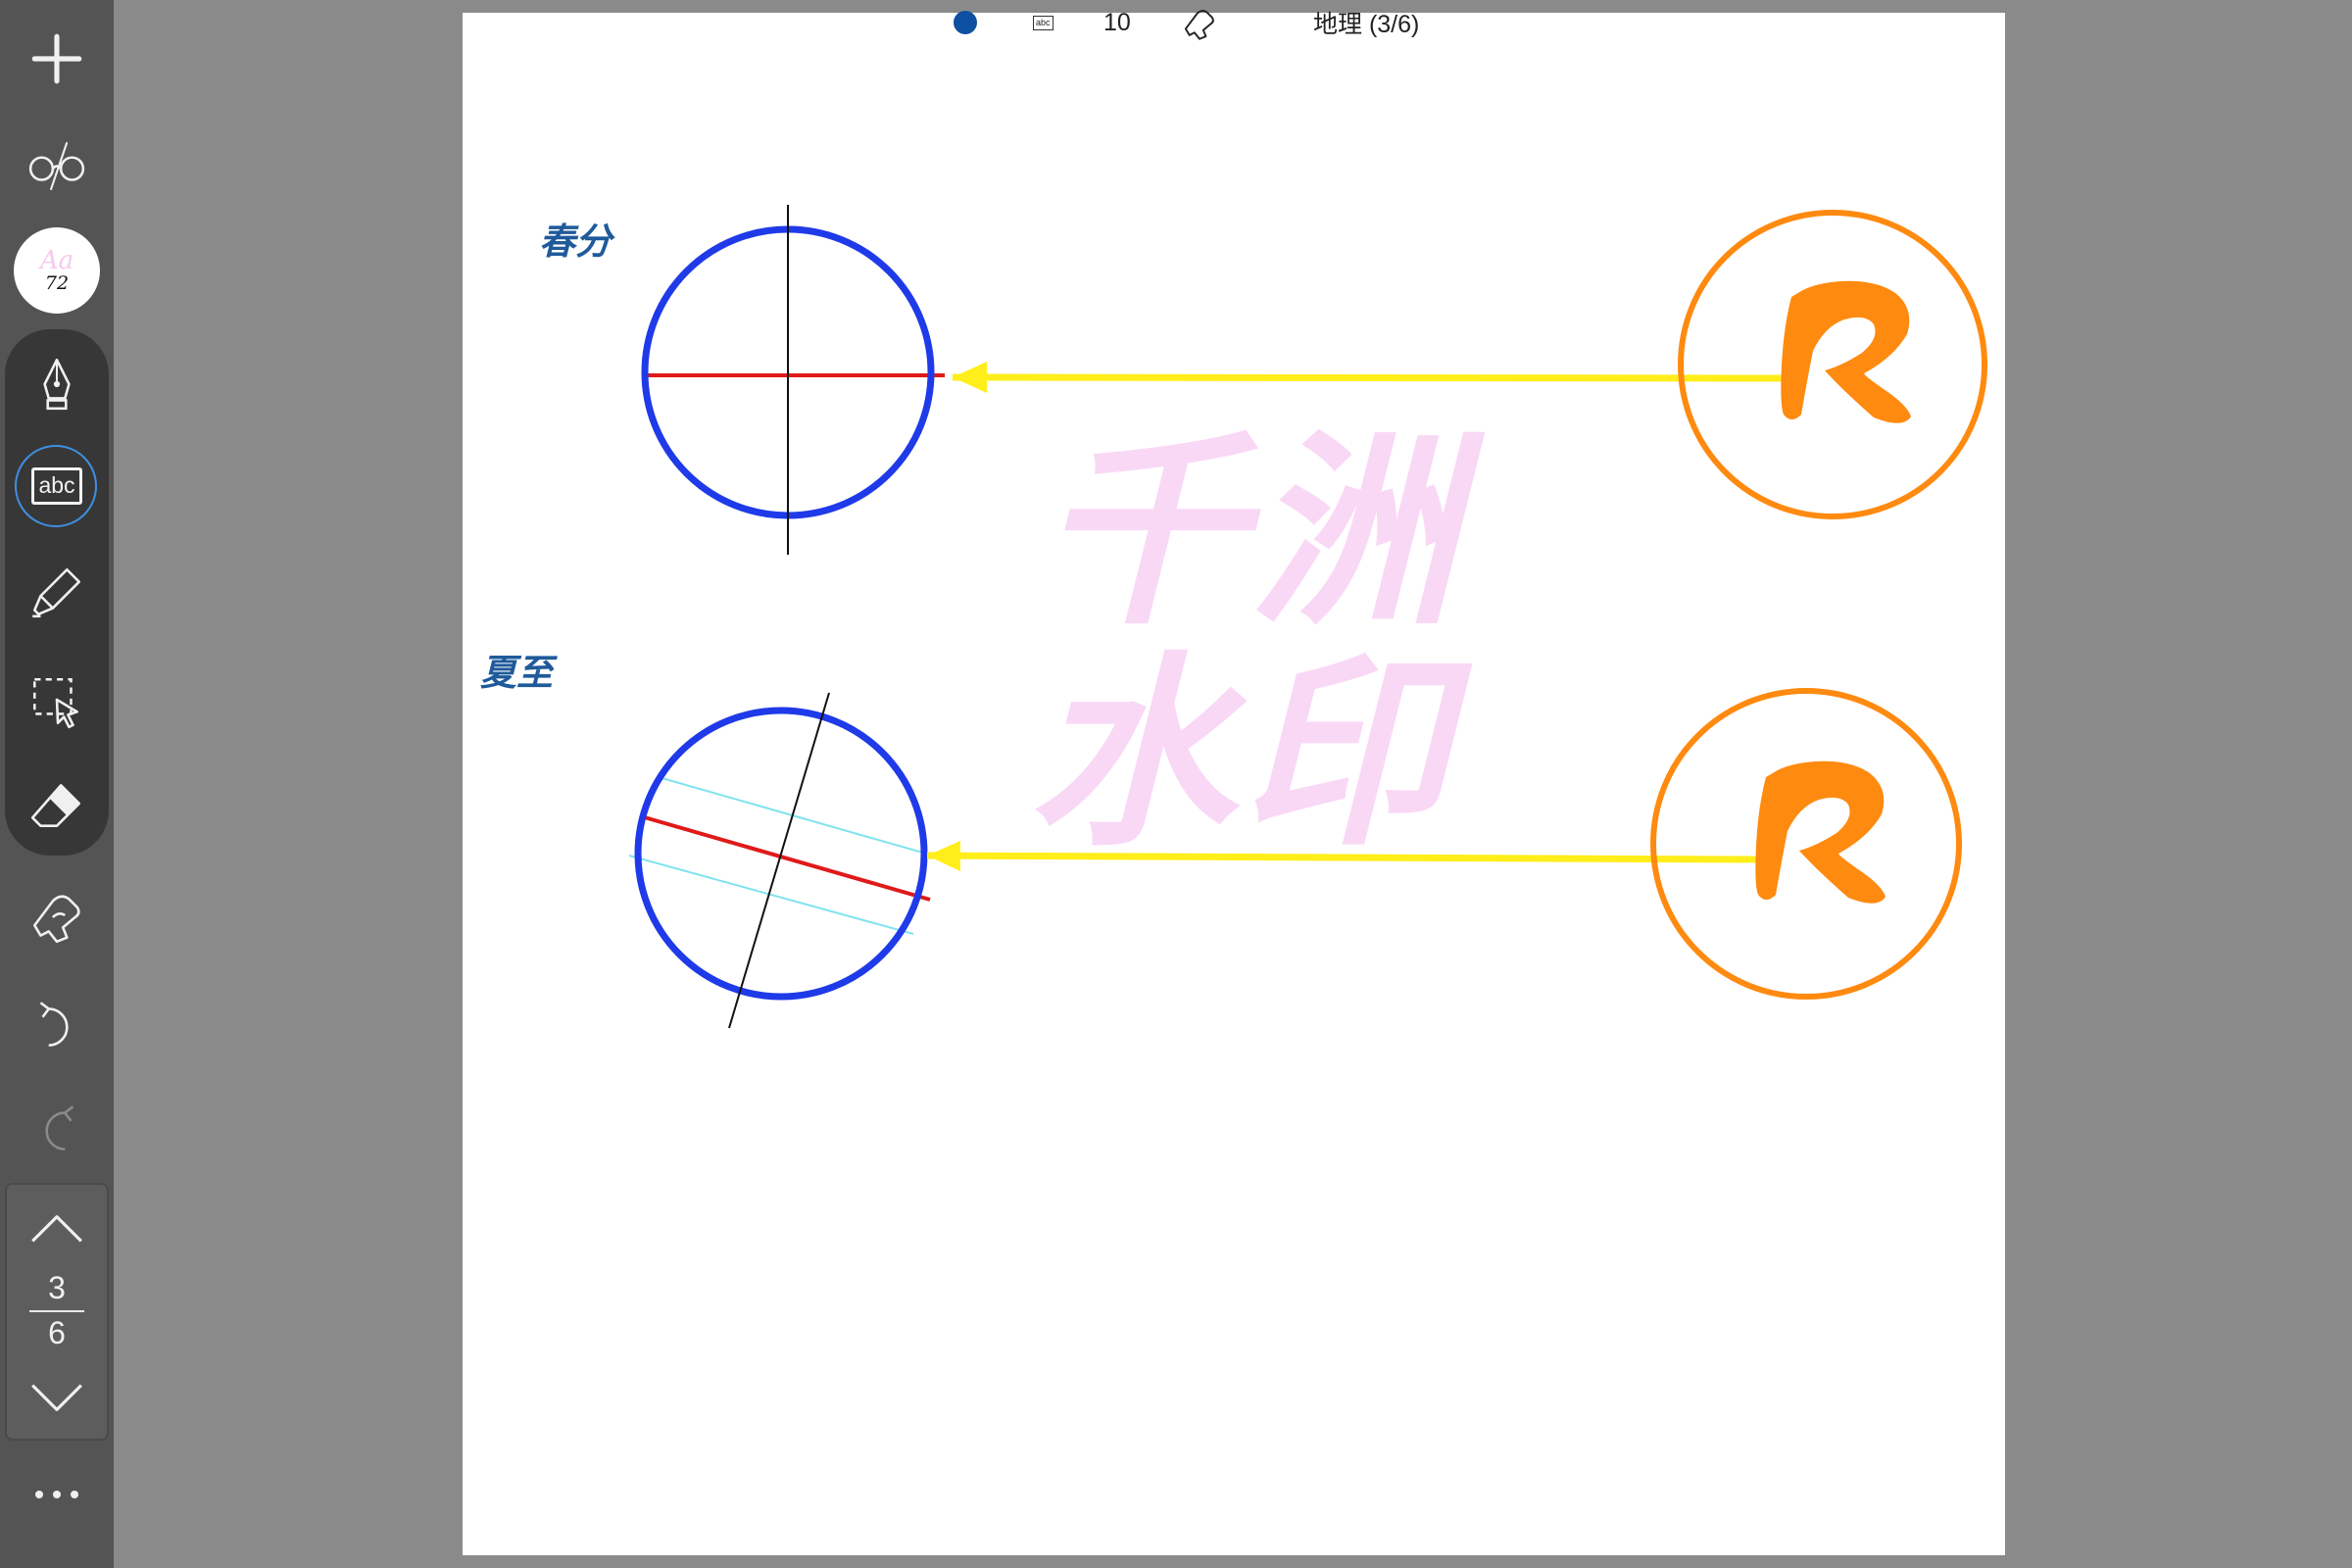 This screenshot has width=2352, height=1568. I want to click on view-mode-button, so click(57, 164).